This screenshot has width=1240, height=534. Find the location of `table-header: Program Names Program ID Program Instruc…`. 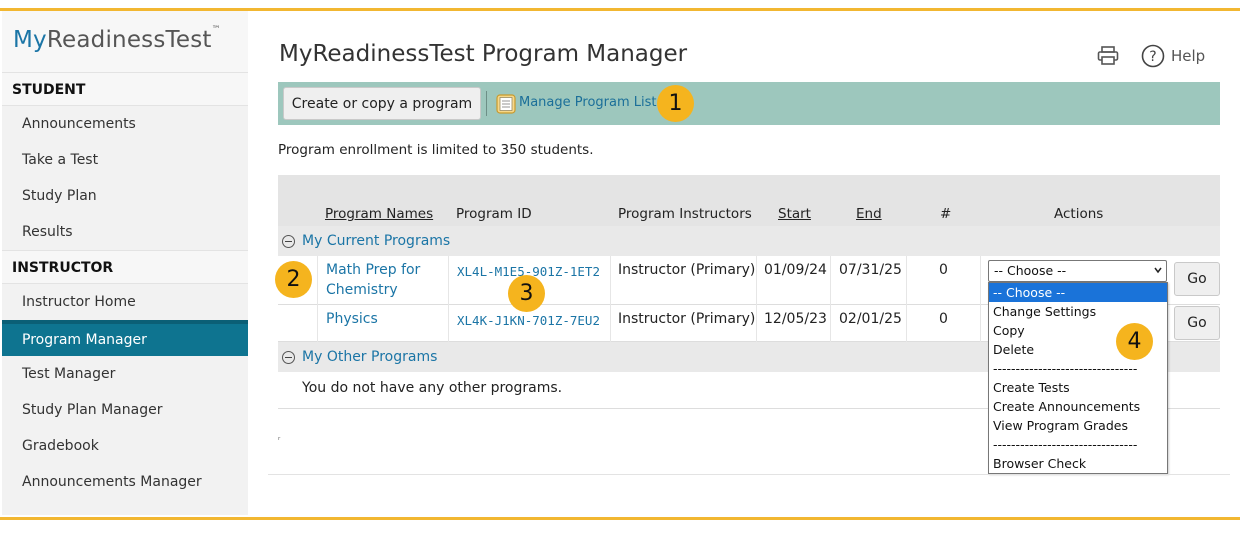

table-header: Program Names Program ID Program Instruc… is located at coordinates (749, 200).